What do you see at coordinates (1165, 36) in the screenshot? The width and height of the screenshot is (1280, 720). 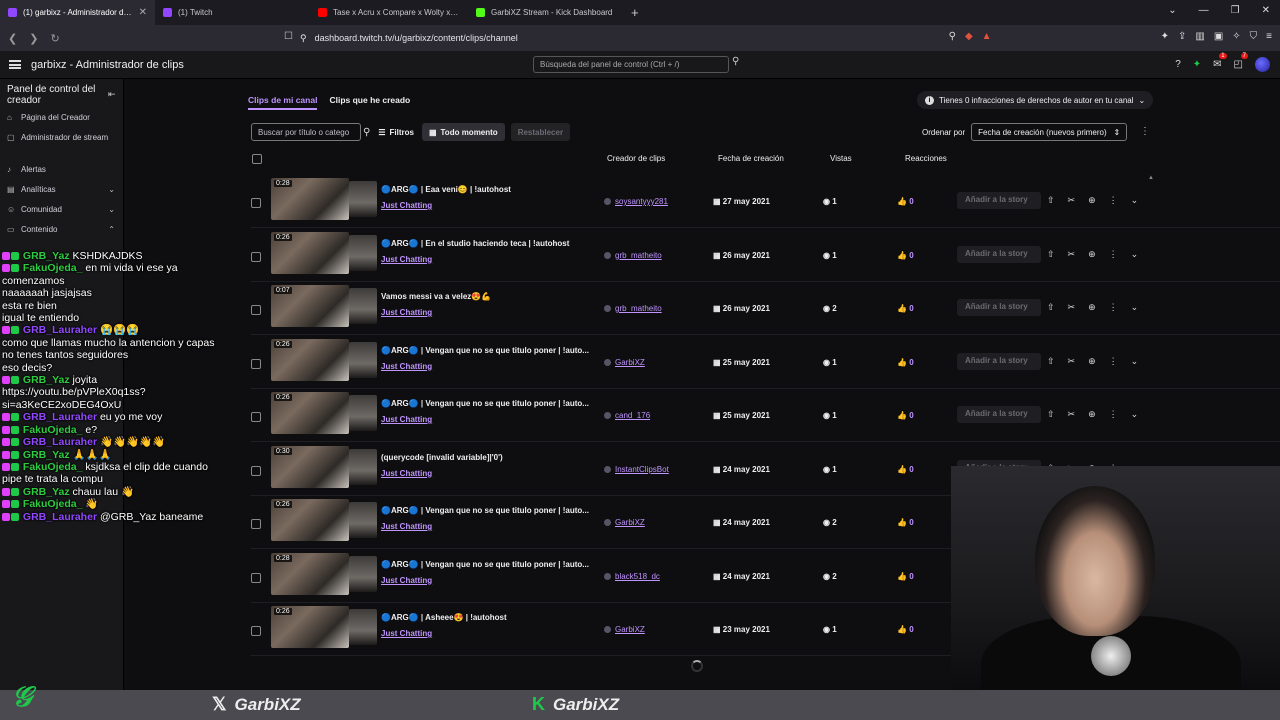 I see `extensions-icon: ✦` at bounding box center [1165, 36].